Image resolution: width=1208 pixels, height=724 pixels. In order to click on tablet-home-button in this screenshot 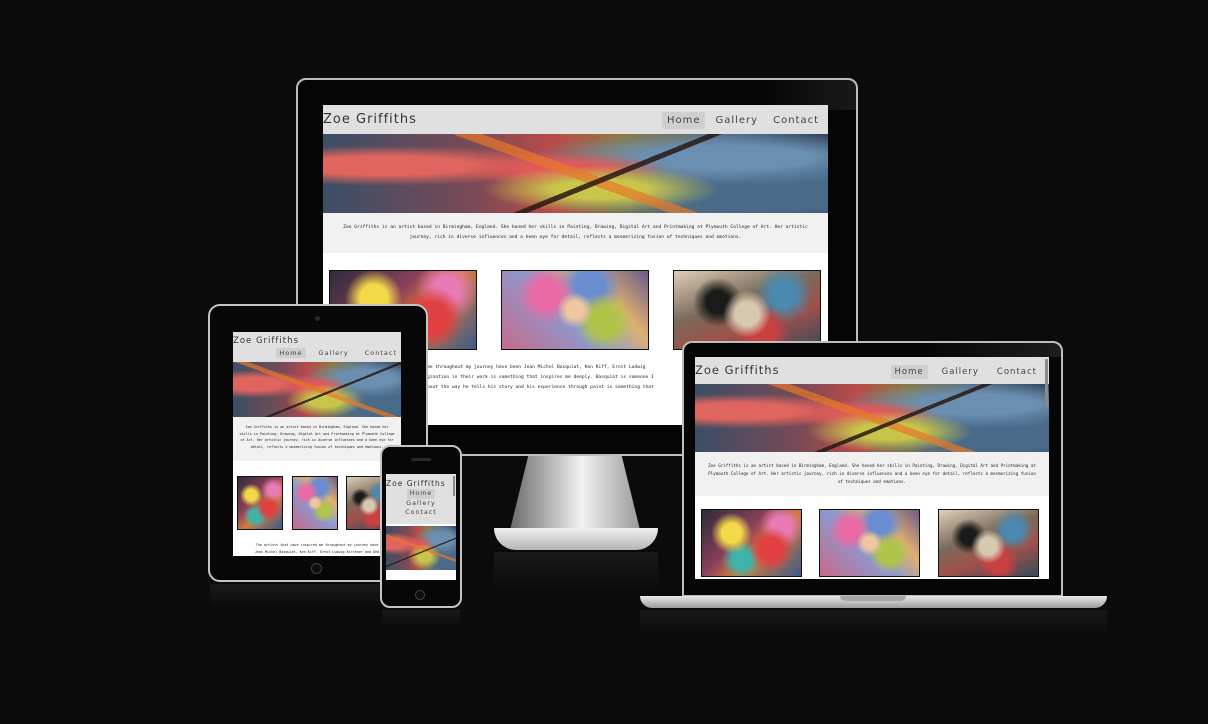, I will do `click(316, 568)`.